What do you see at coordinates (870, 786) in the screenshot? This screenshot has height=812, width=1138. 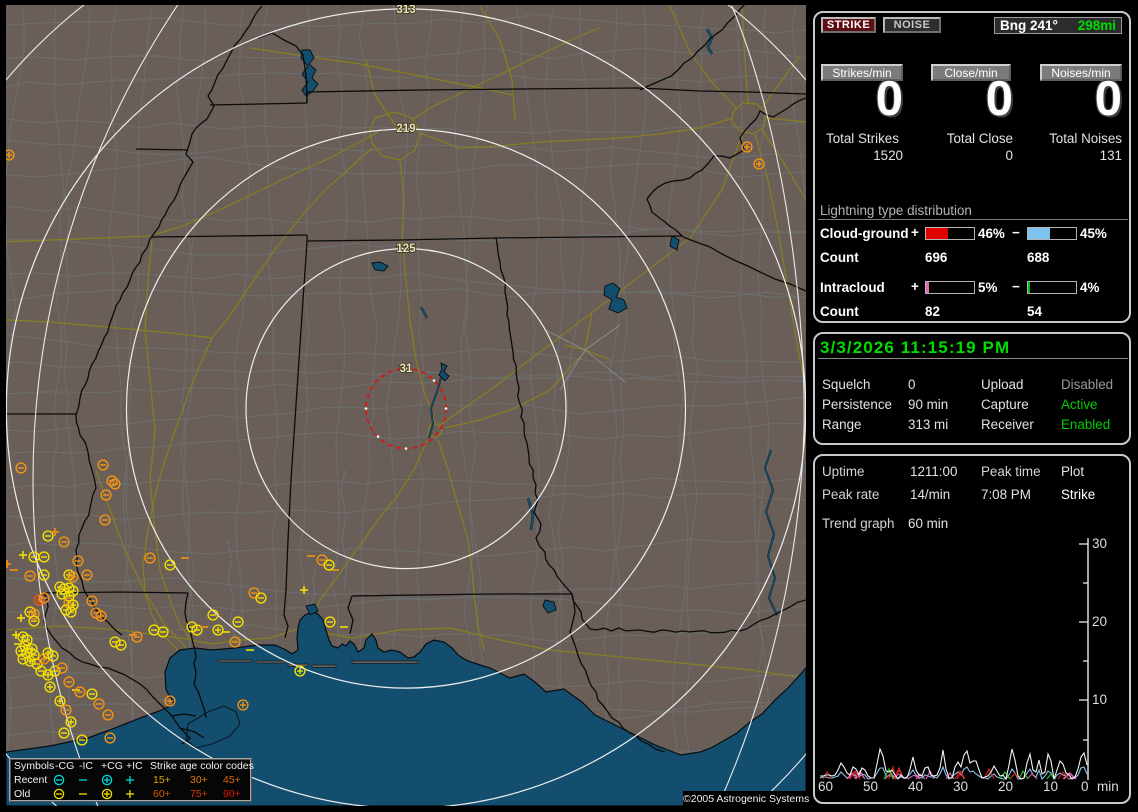 I see `svg-text: 50` at bounding box center [870, 786].